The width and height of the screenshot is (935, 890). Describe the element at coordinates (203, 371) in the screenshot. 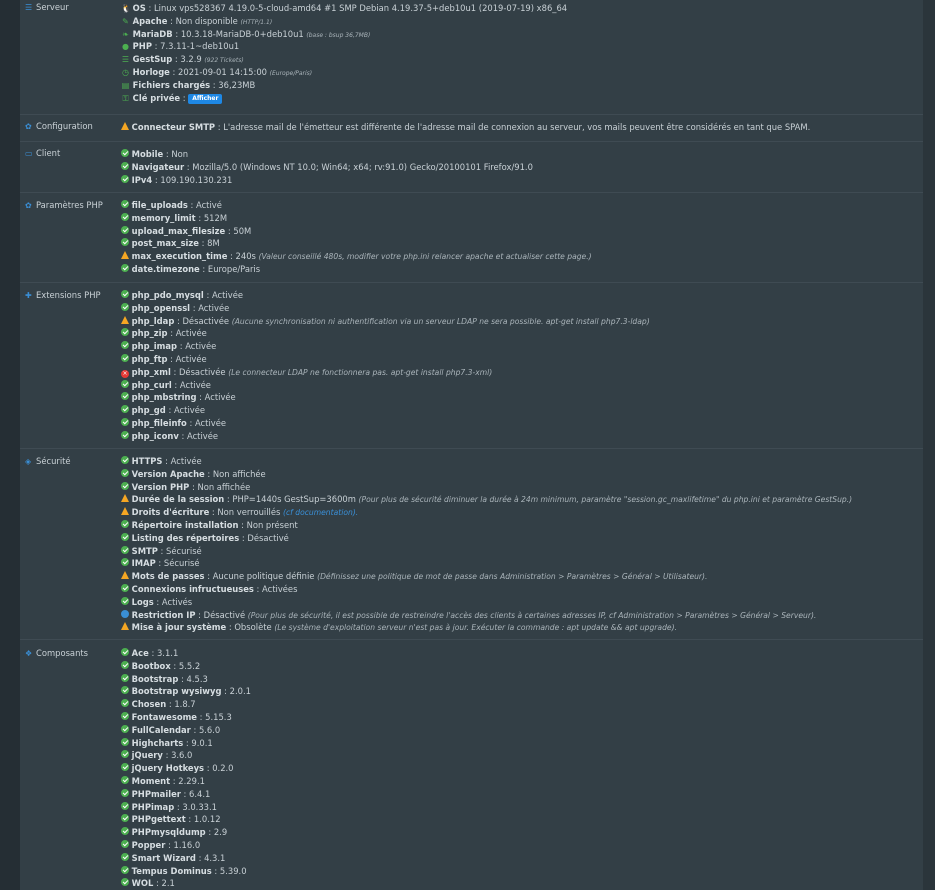

I see `extensions-value: Désactivée` at that location.